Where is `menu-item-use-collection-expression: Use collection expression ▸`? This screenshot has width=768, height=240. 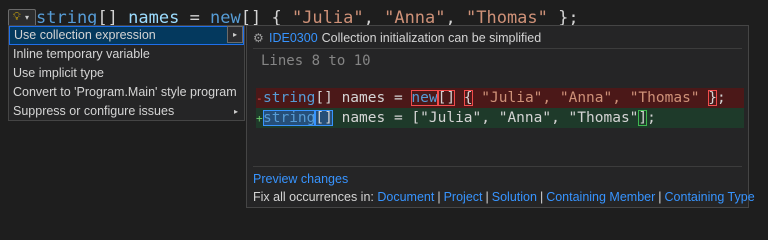
menu-item-use-collection-expression: Use collection expression ▸ is located at coordinates (126, 35).